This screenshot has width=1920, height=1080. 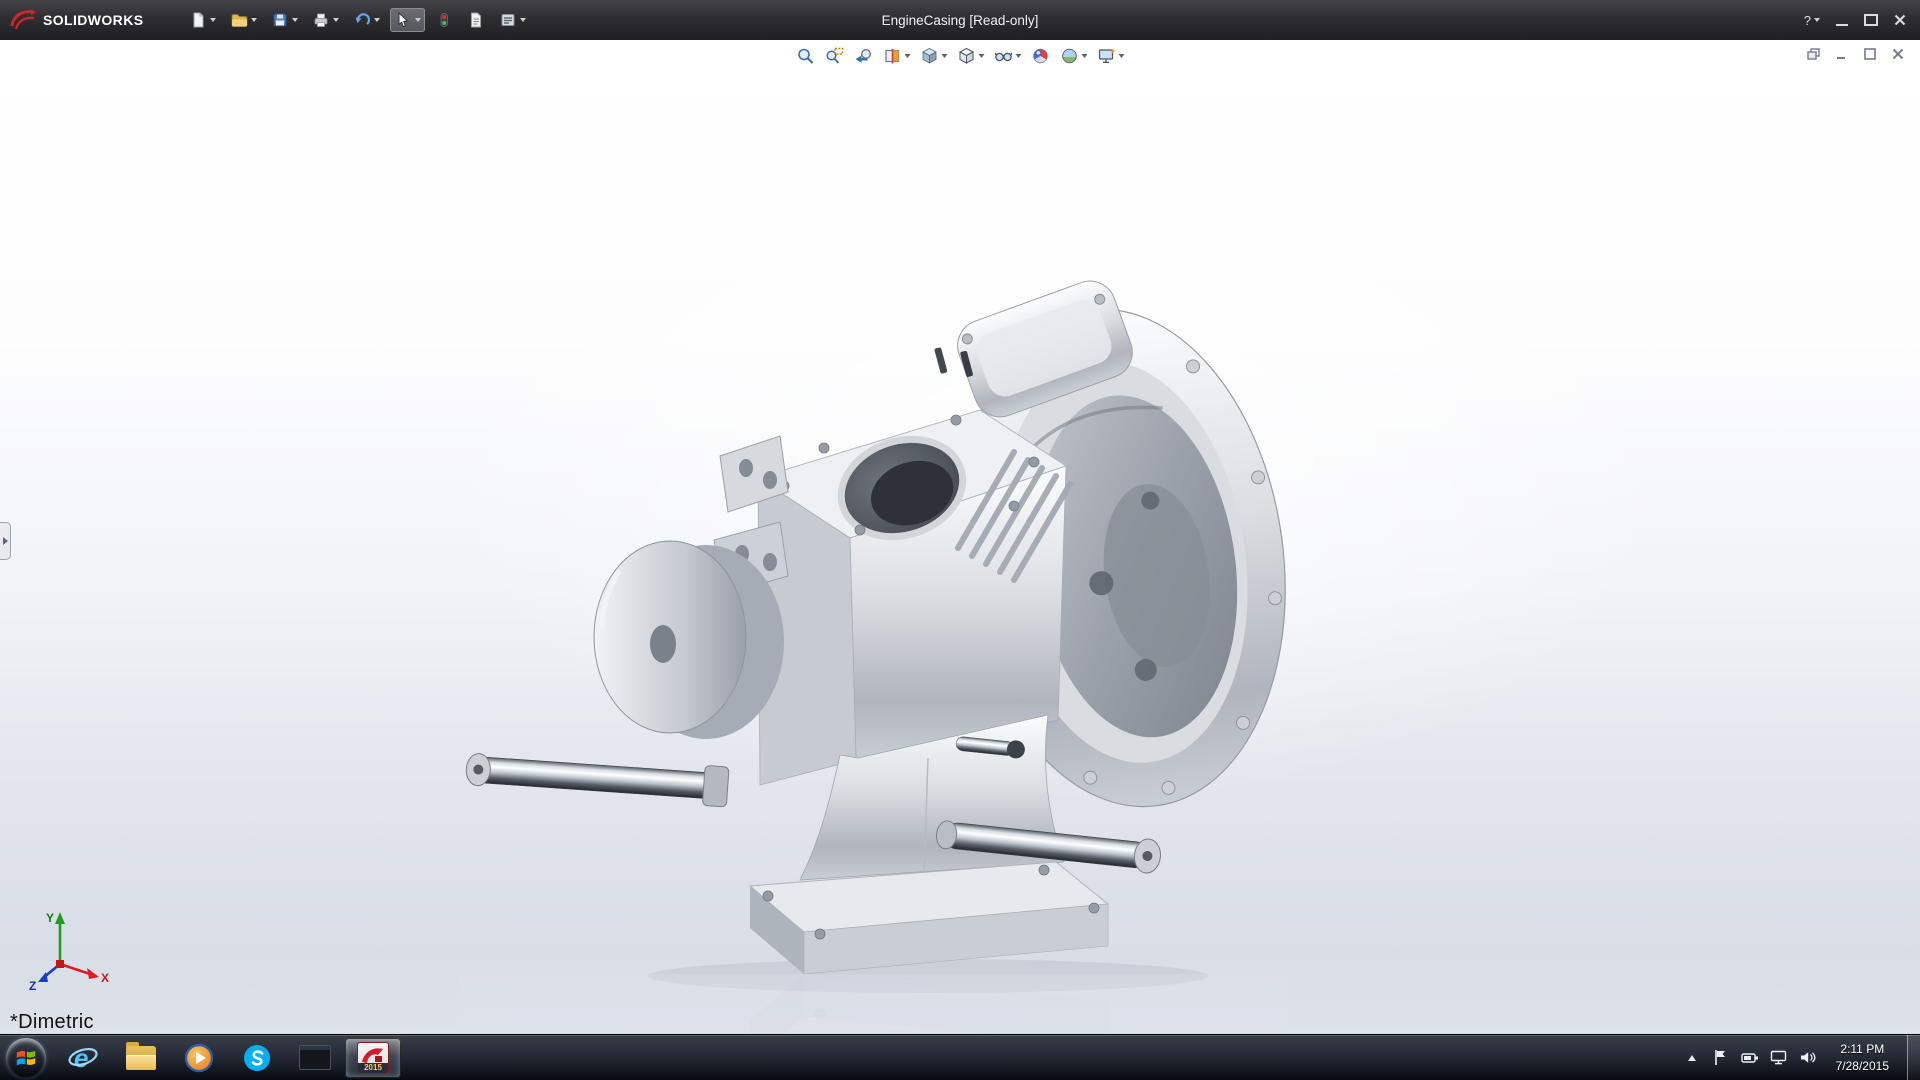 I want to click on solidworks-logo: SOLIDWORKS, so click(x=79, y=20).